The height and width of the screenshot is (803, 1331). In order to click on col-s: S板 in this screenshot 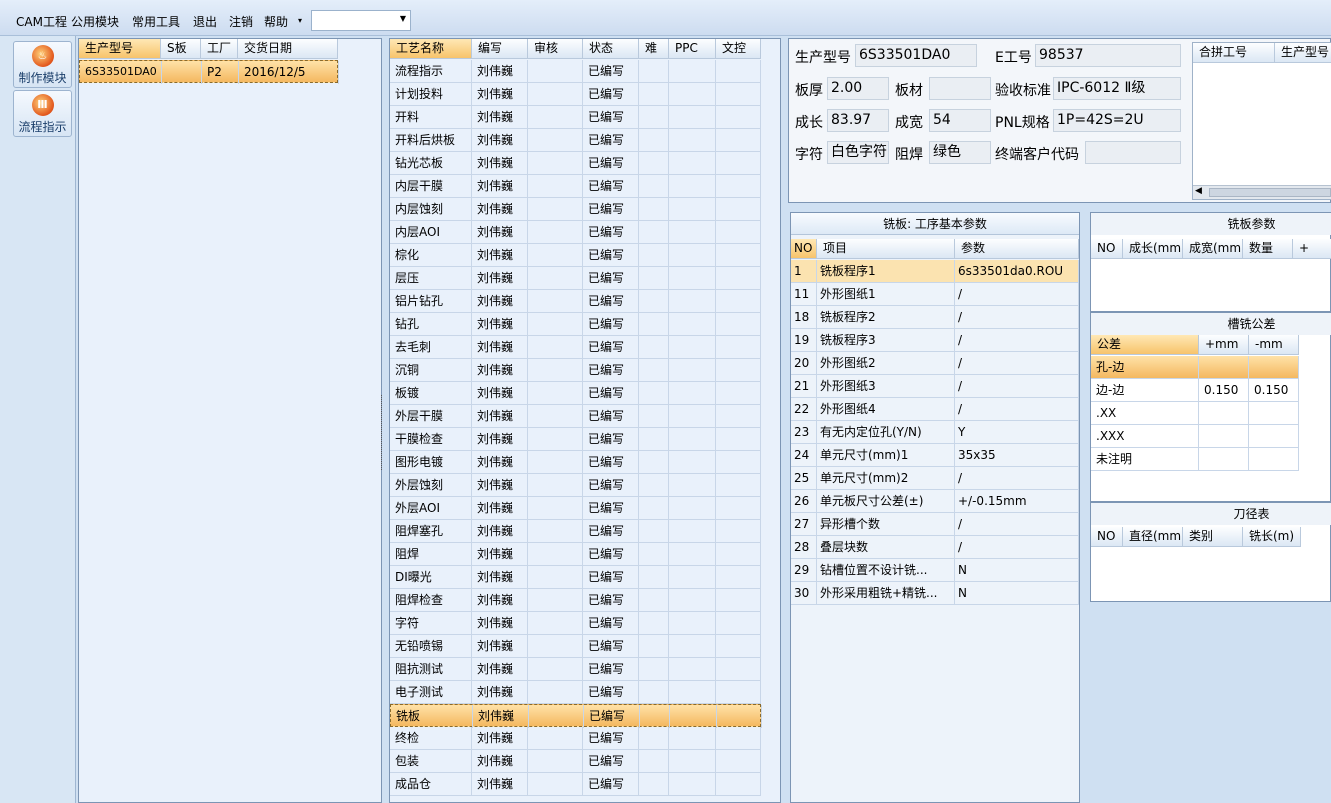, I will do `click(181, 49)`.